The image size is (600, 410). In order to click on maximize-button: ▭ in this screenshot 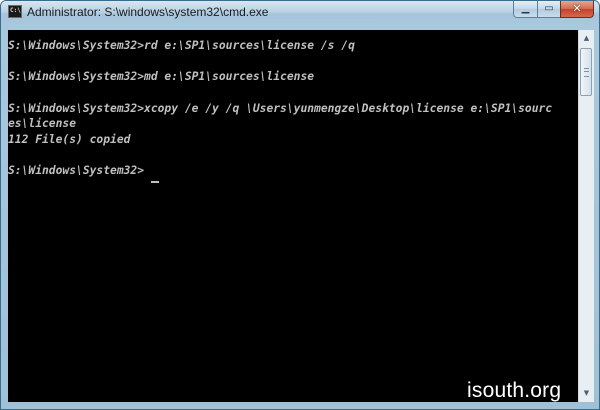, I will do `click(549, 9)`.